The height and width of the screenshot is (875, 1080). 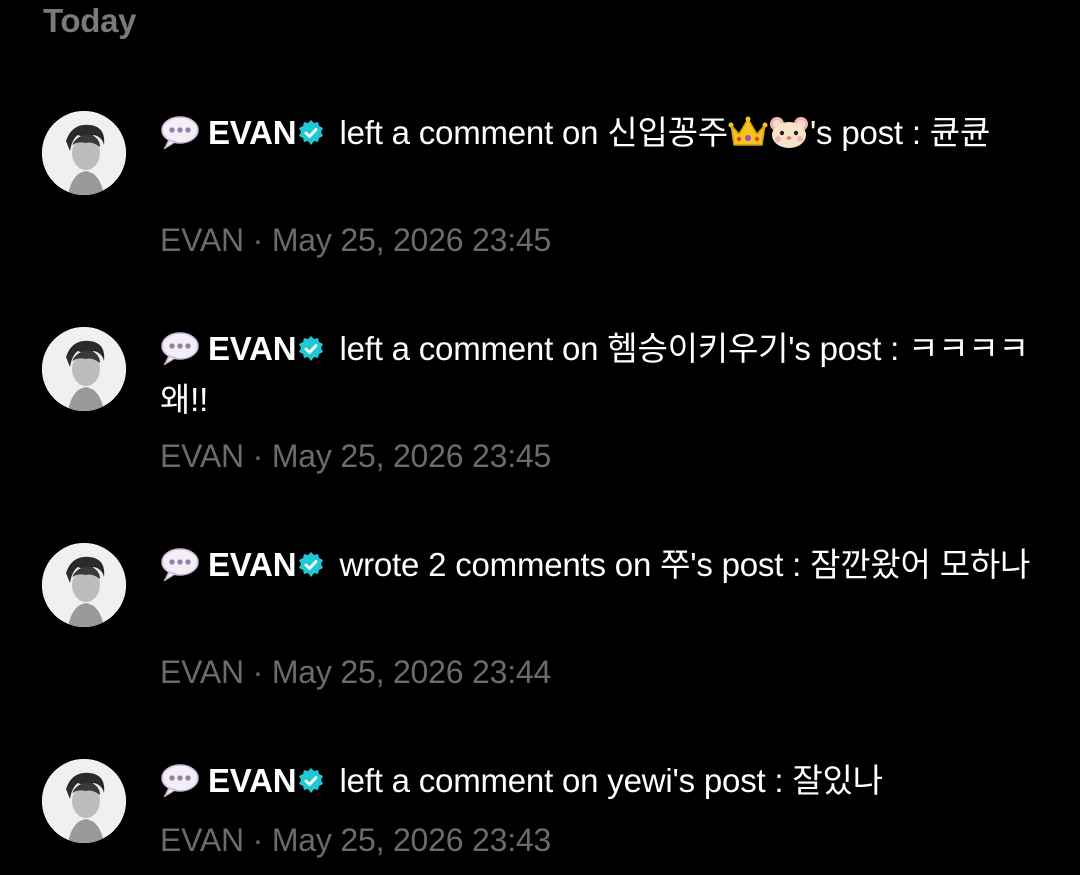 I want to click on notification-meta: EVAN · May 25, 2026 23:44, so click(x=355, y=672).